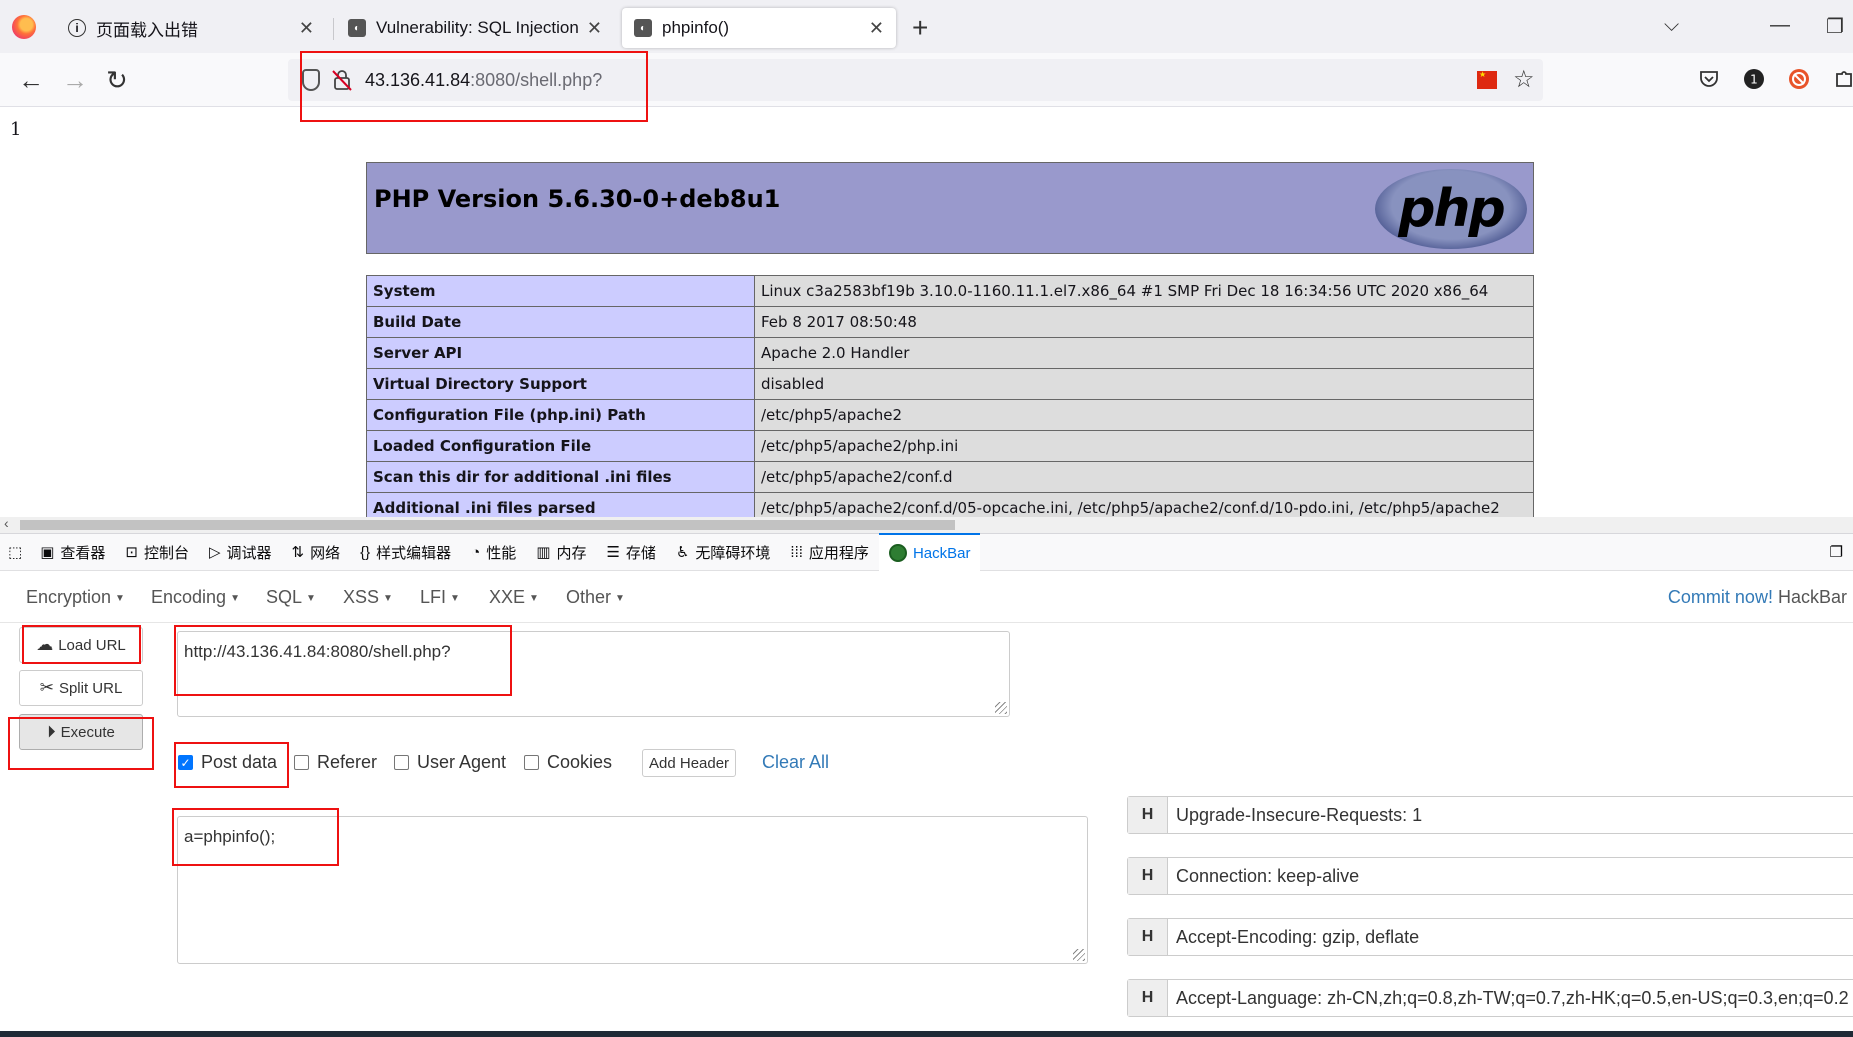 The width and height of the screenshot is (1853, 1037). Describe the element at coordinates (75, 80) in the screenshot. I see `forward-icon: →` at that location.